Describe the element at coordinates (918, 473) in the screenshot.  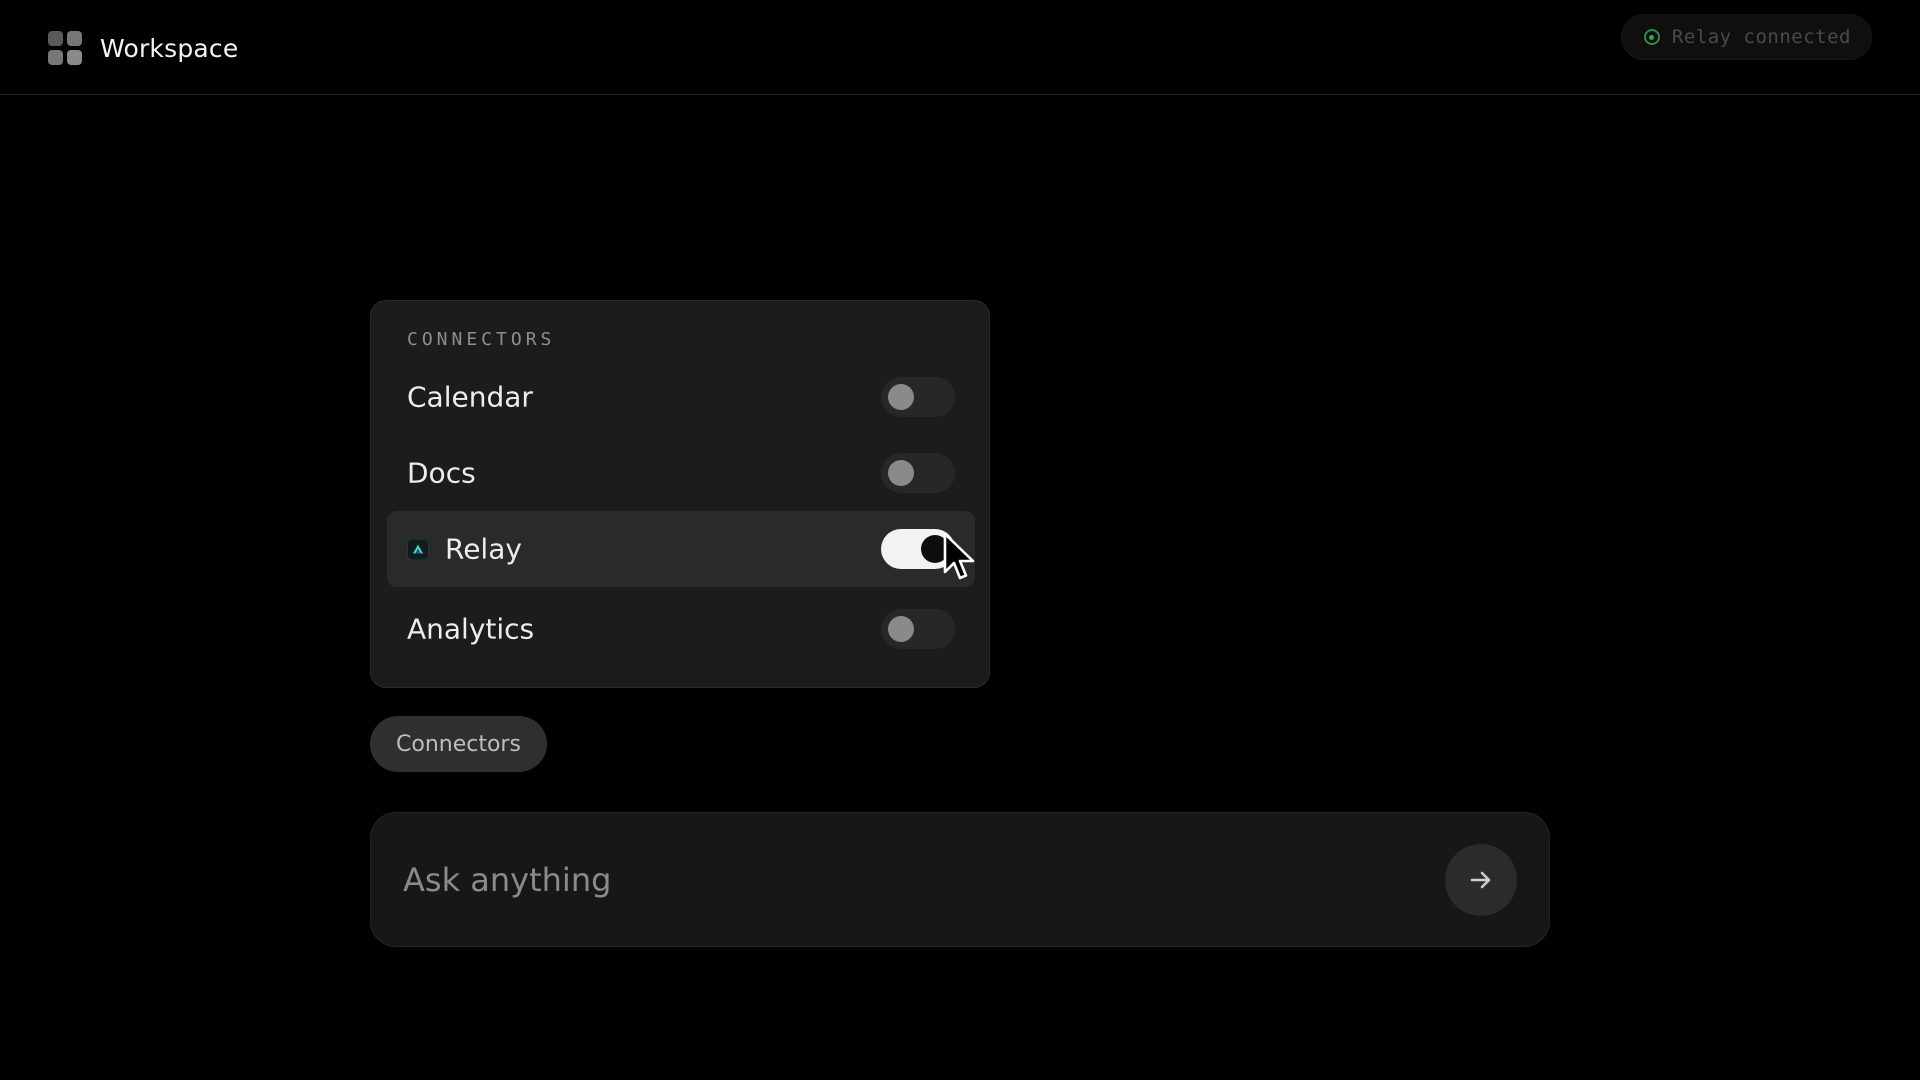
I see `docs-toggle` at that location.